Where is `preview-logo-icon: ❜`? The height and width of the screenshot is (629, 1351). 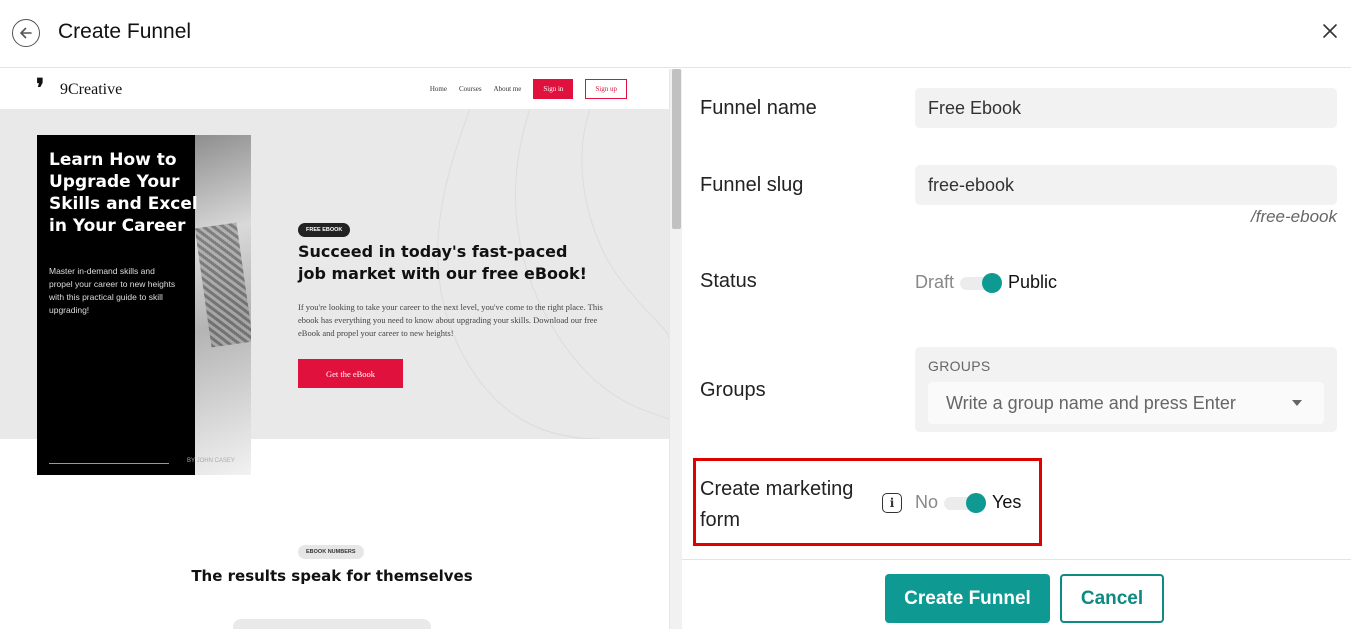 preview-logo-icon: ❜ is located at coordinates (40, 88).